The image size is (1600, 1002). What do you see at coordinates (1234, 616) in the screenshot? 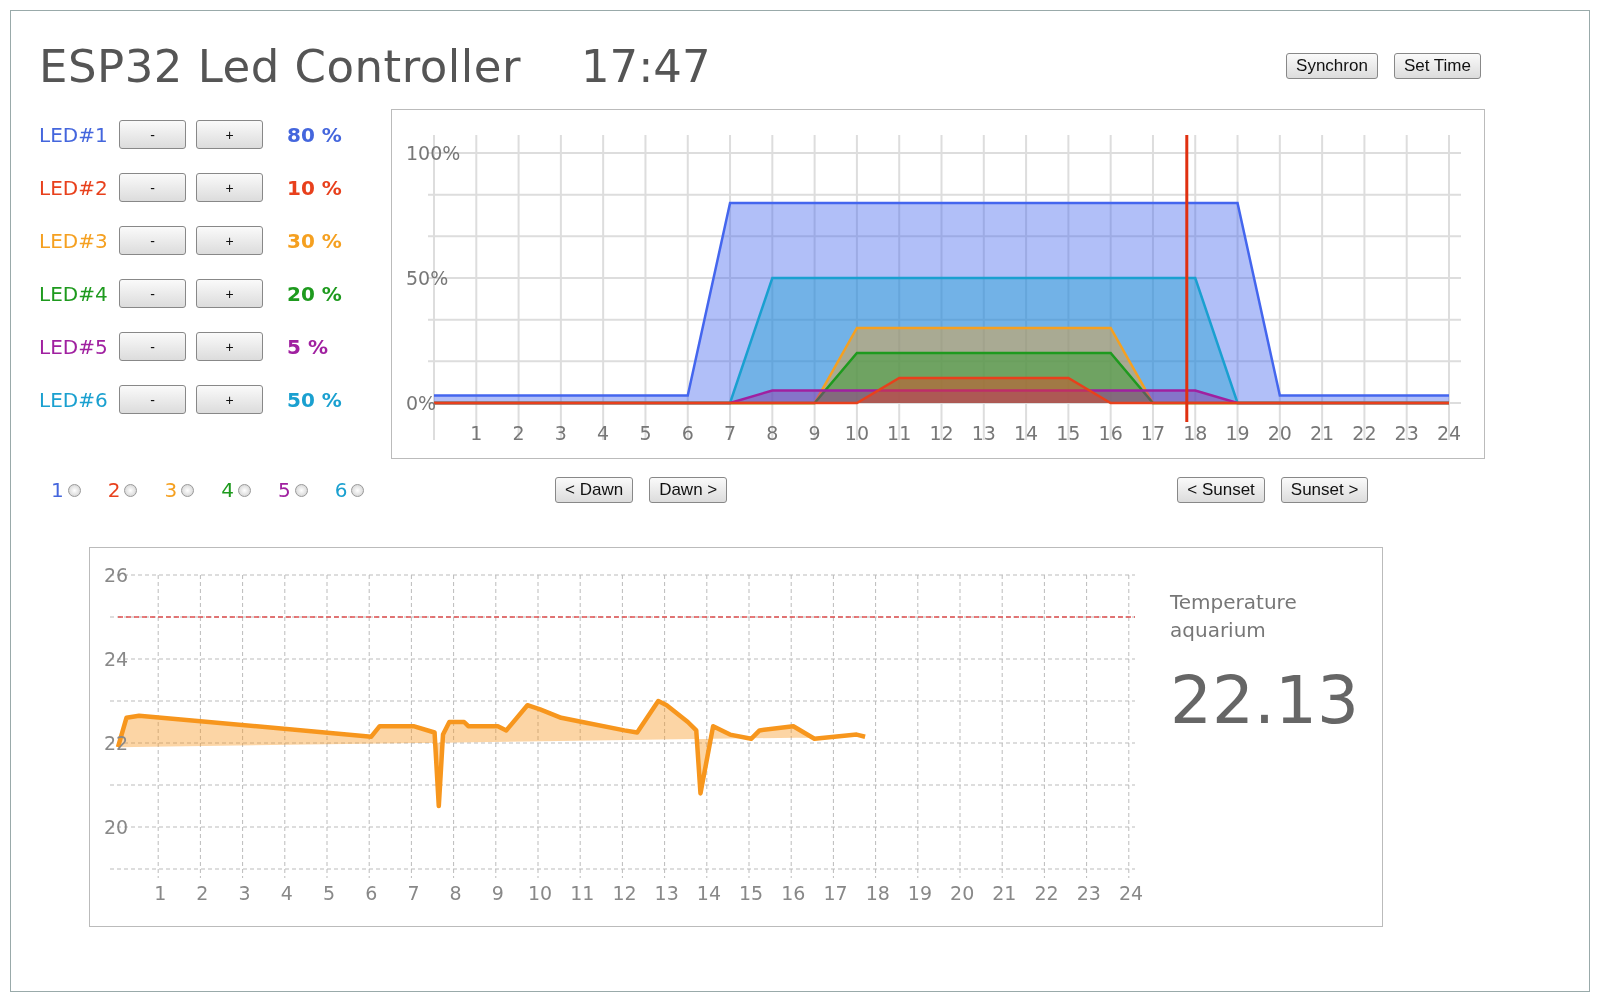
I see `temperature-label: Temperature aquarium` at bounding box center [1234, 616].